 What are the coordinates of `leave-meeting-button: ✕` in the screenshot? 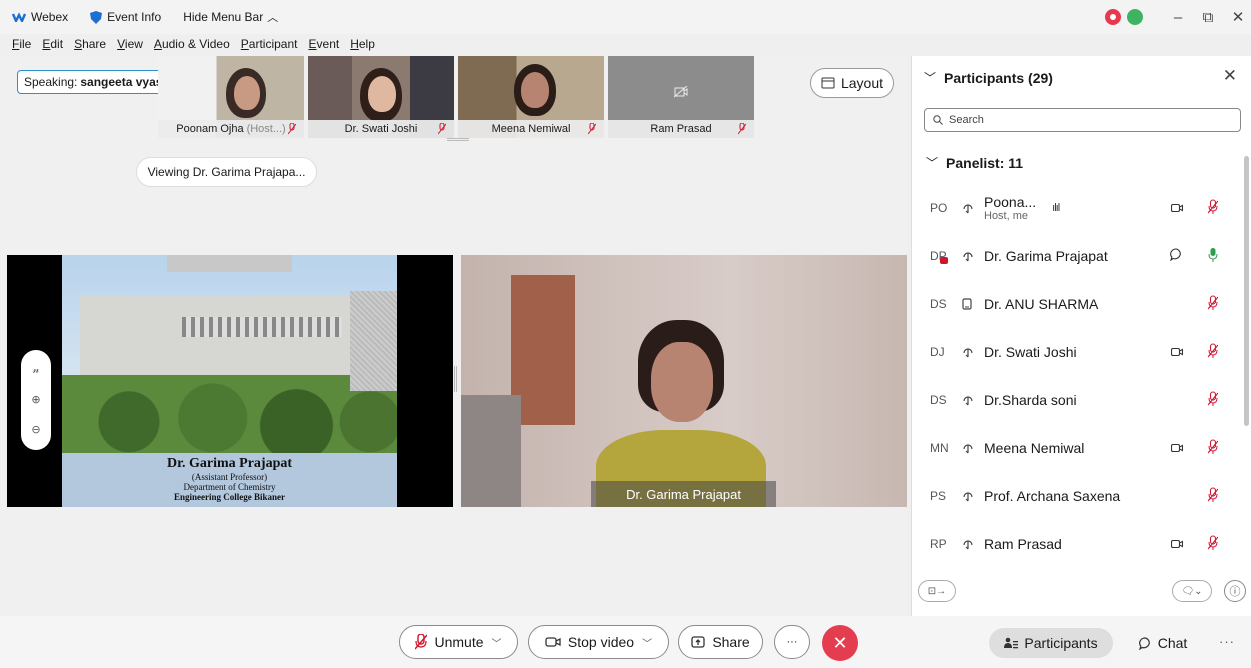 It's located at (840, 643).